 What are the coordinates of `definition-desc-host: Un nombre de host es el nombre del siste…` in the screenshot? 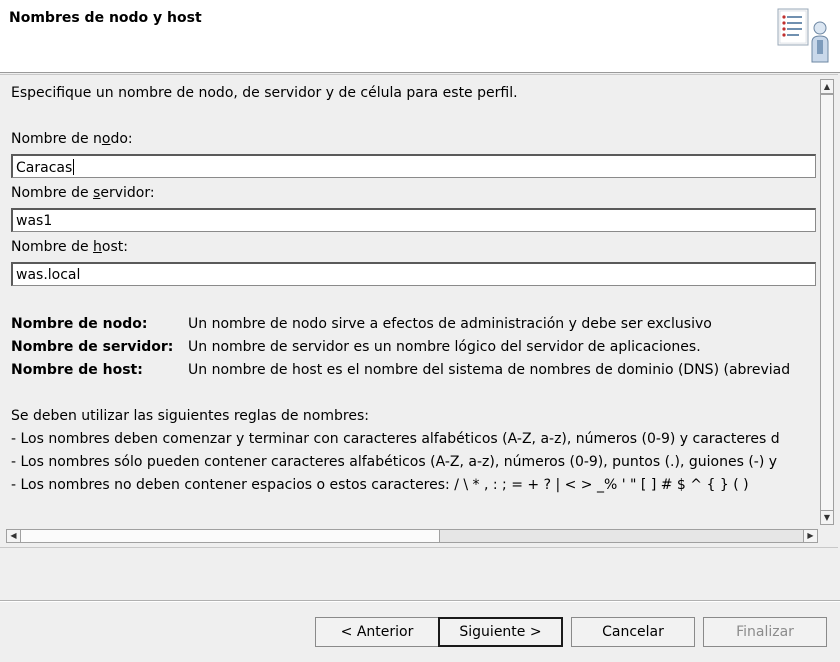 It's located at (489, 370).